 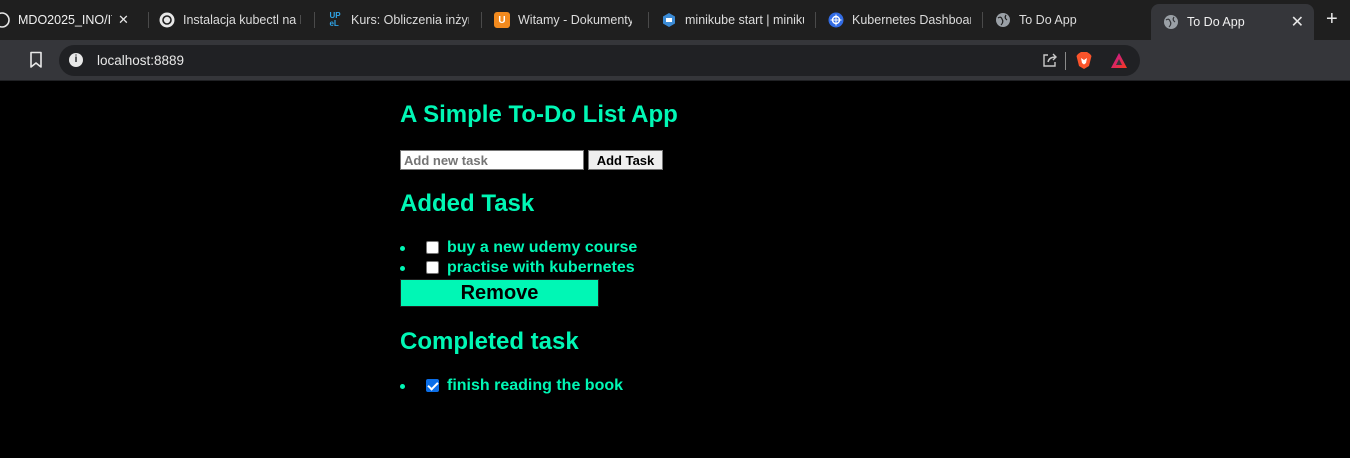 I want to click on browser-toolbar: i localhost:8889, so click(x=675, y=60).